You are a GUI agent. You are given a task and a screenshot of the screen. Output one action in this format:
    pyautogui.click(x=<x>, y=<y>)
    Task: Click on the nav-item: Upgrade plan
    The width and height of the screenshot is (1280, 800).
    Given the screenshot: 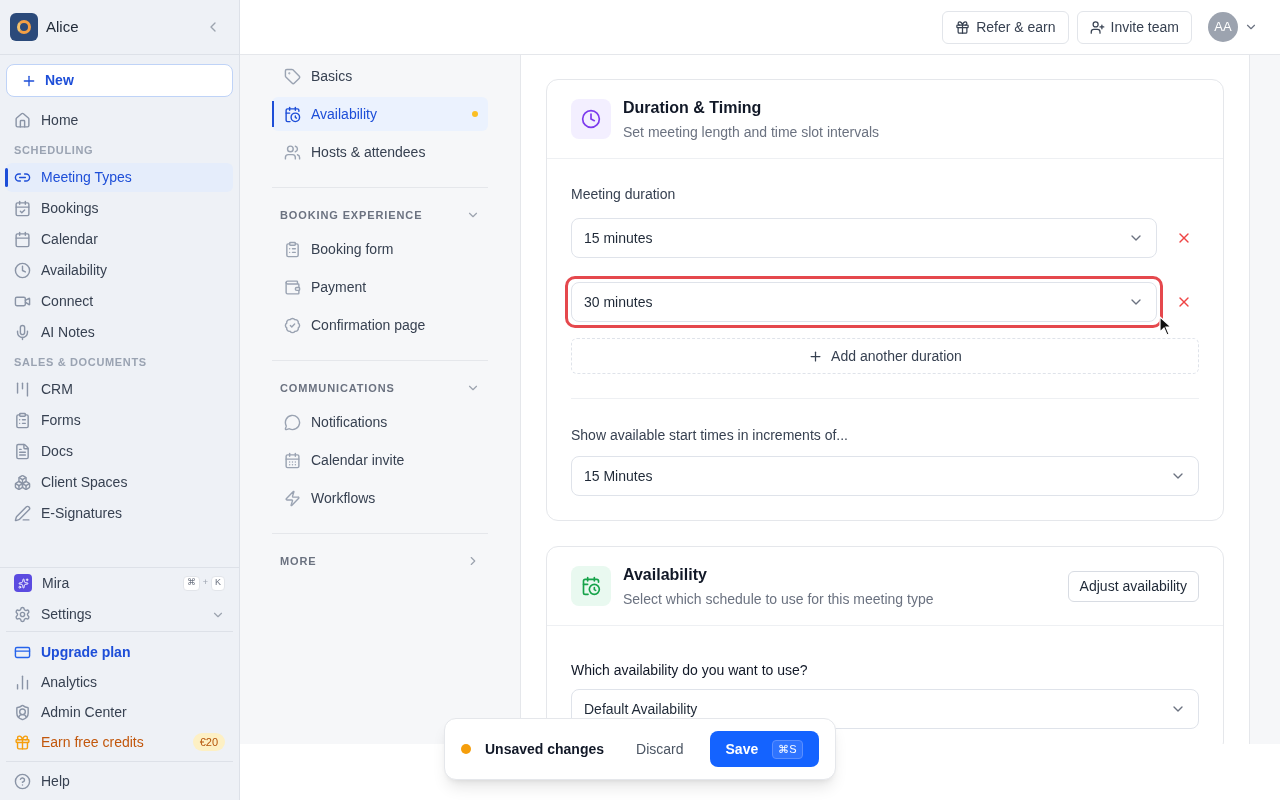 What is the action you would take?
    pyautogui.click(x=119, y=652)
    